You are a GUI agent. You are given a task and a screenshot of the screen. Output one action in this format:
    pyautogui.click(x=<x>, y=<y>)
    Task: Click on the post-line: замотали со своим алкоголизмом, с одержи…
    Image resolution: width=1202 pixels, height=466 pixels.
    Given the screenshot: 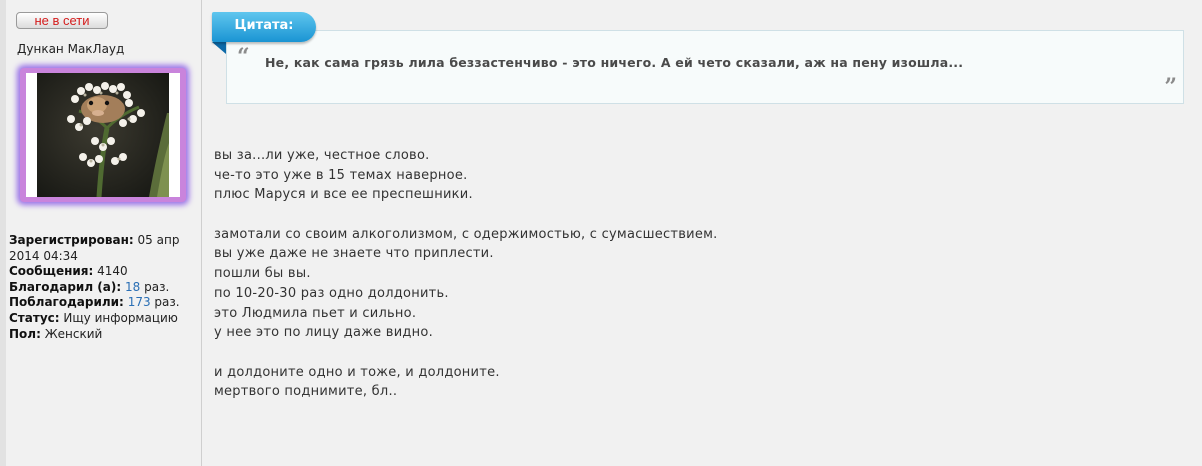 What is the action you would take?
    pyautogui.click(x=466, y=234)
    